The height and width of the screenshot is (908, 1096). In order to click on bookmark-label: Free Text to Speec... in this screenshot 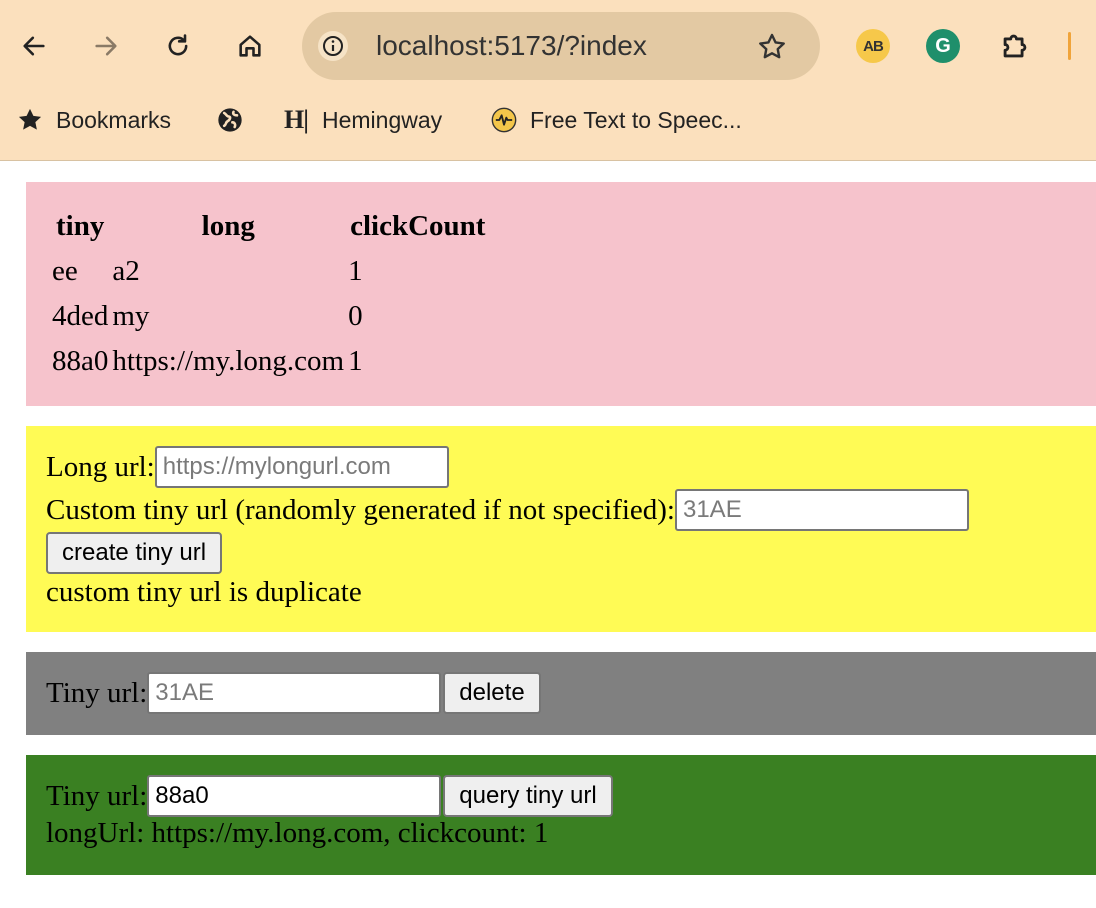, I will do `click(636, 119)`.